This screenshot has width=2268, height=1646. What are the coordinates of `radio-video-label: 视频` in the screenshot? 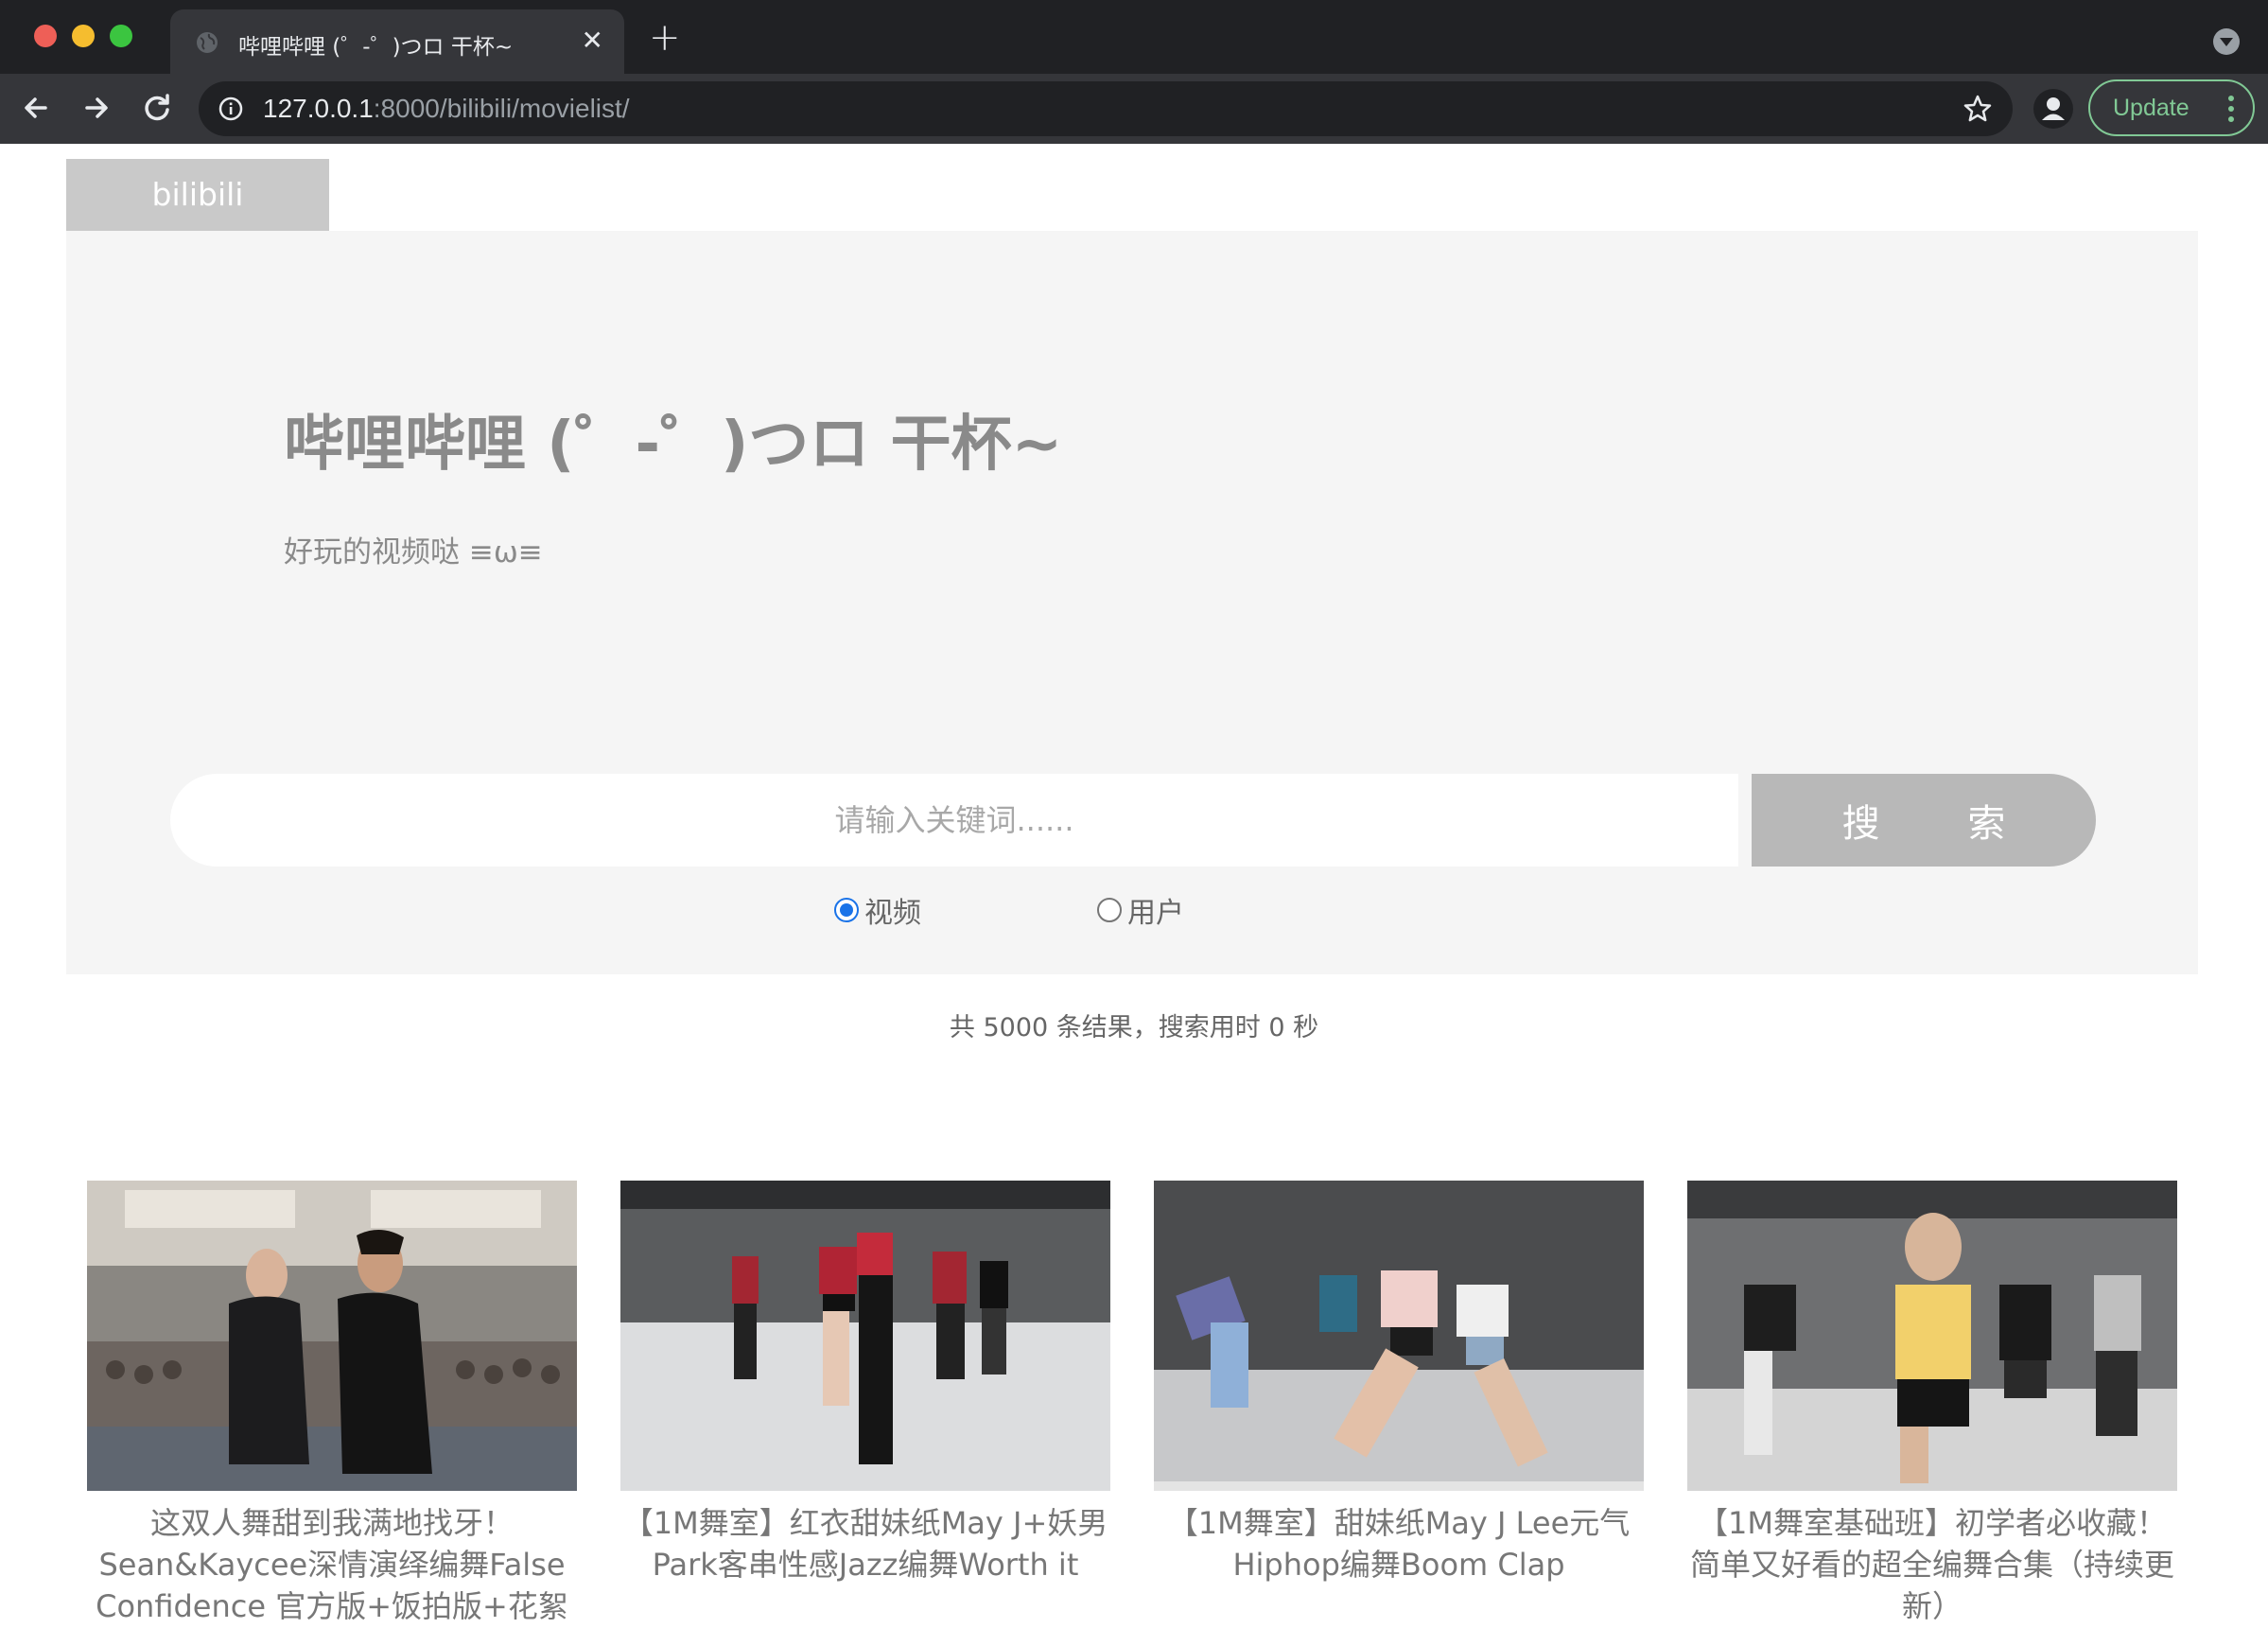 It's located at (892, 913).